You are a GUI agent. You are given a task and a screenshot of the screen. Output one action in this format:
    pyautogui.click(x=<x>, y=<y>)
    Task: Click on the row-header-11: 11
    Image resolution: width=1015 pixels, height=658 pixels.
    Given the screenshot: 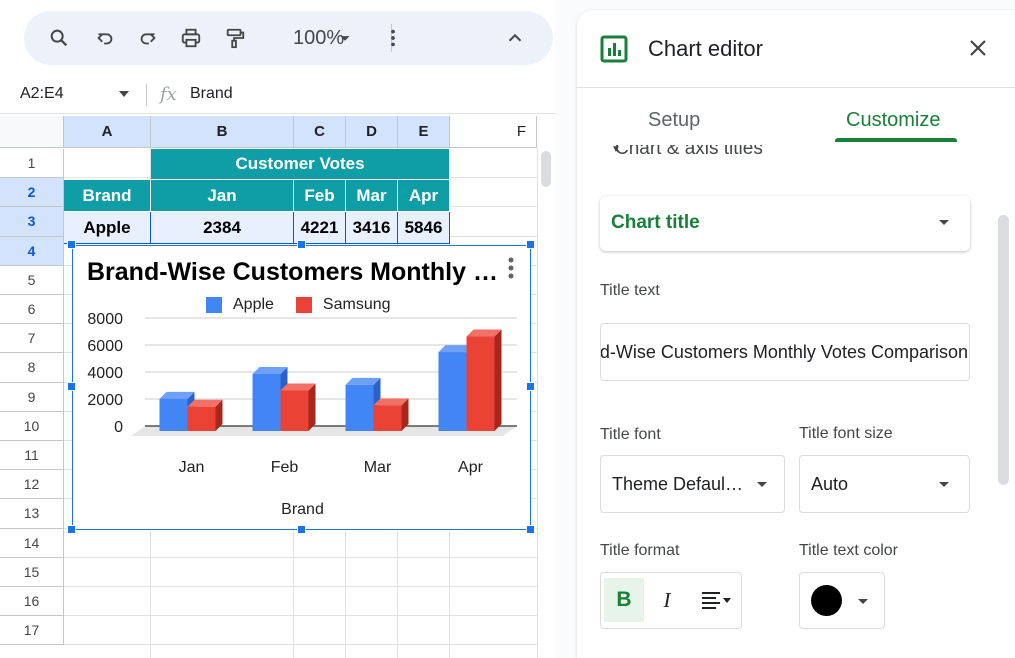 What is the action you would take?
    pyautogui.click(x=32, y=456)
    